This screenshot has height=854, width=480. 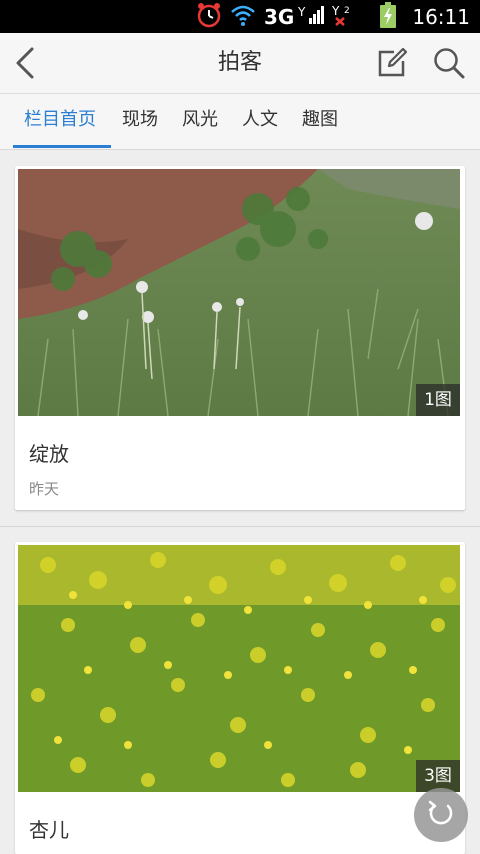 I want to click on refresh-button, so click(x=441, y=815).